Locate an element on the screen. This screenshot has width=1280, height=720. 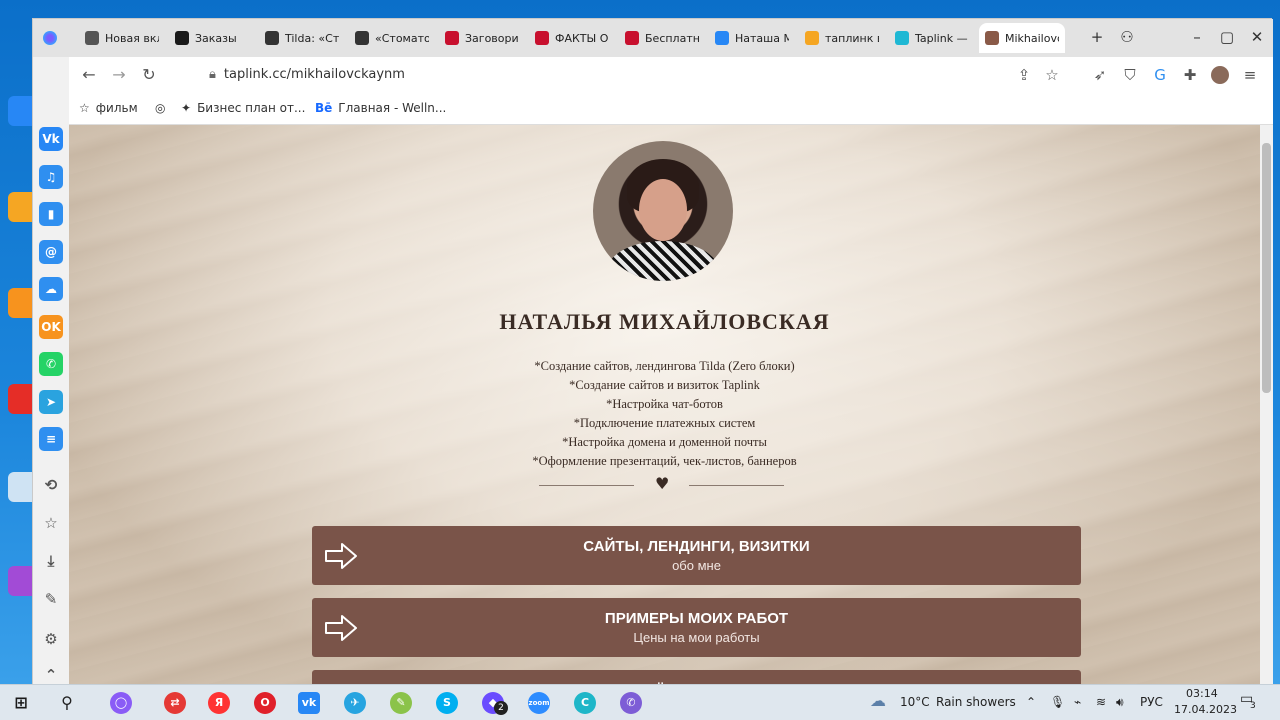
share-icon: ⇪ is located at coordinates (1024, 75).